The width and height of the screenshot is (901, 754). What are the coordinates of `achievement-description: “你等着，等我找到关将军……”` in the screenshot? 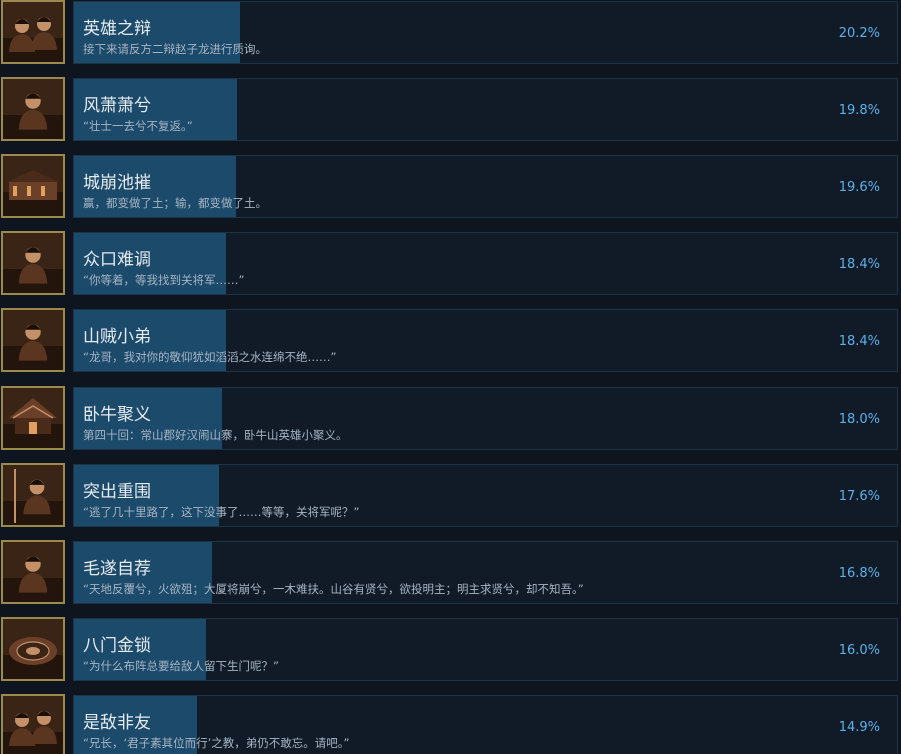 It's located at (164, 280).